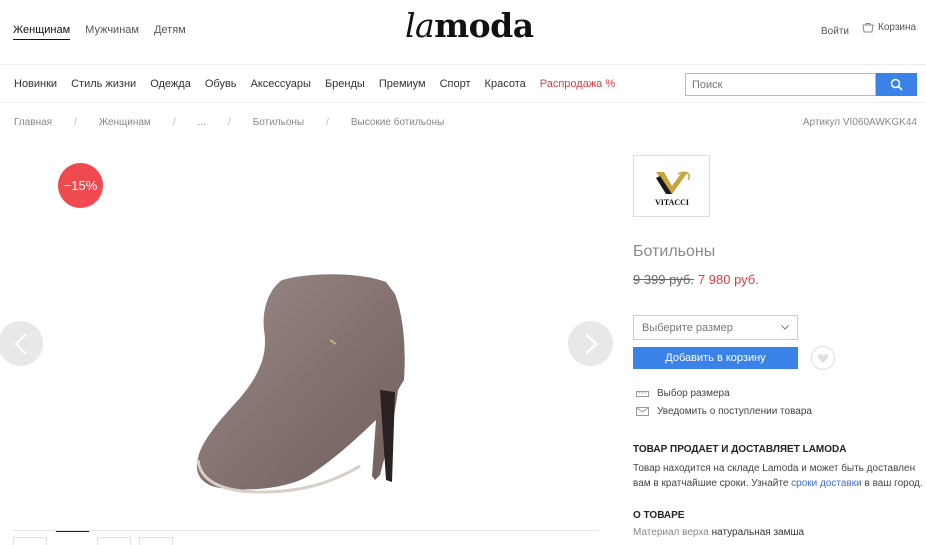  What do you see at coordinates (780, 84) in the screenshot?
I see `search-input` at bounding box center [780, 84].